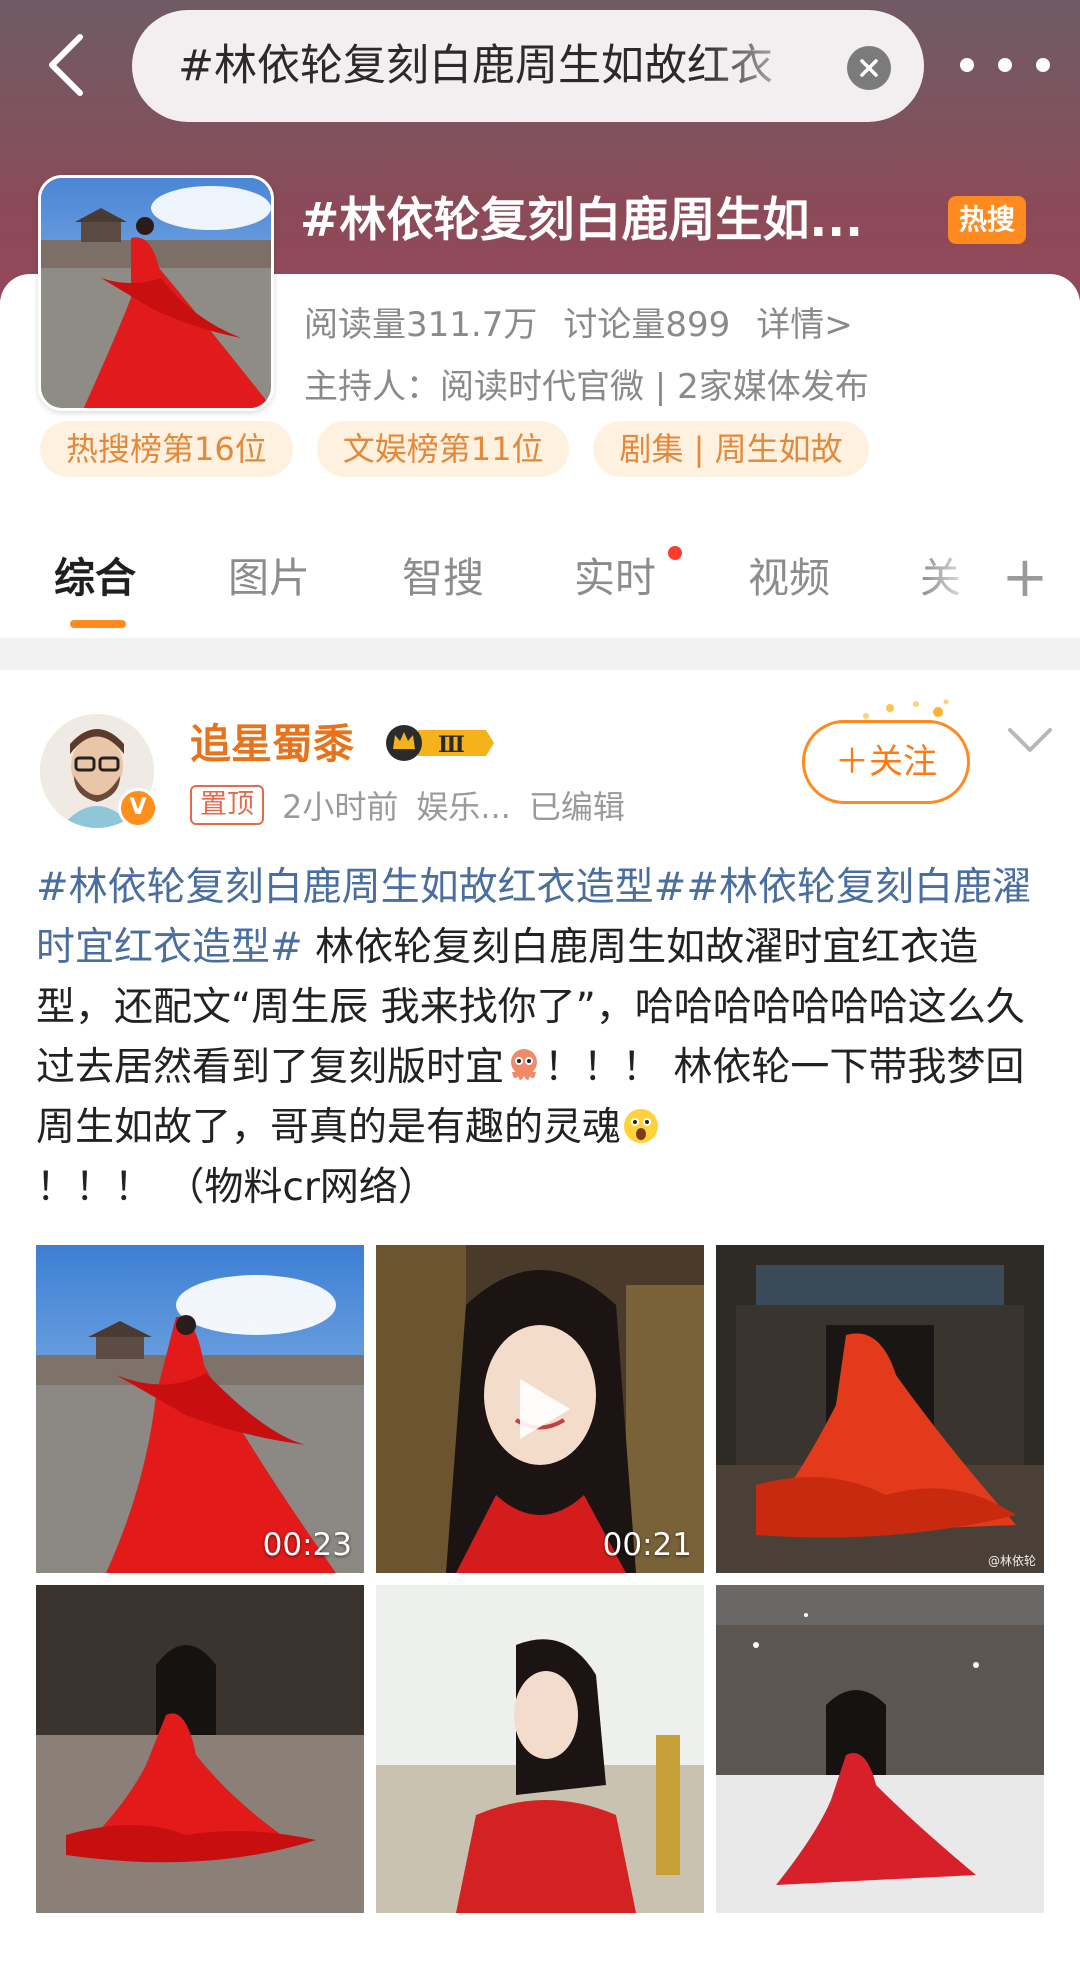  I want to click on details-link: 详情>, so click(804, 325).